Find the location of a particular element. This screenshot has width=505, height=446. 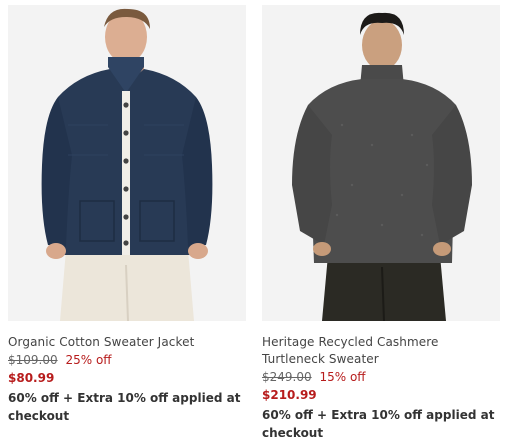

original-price: $249.00 is located at coordinates (287, 377).